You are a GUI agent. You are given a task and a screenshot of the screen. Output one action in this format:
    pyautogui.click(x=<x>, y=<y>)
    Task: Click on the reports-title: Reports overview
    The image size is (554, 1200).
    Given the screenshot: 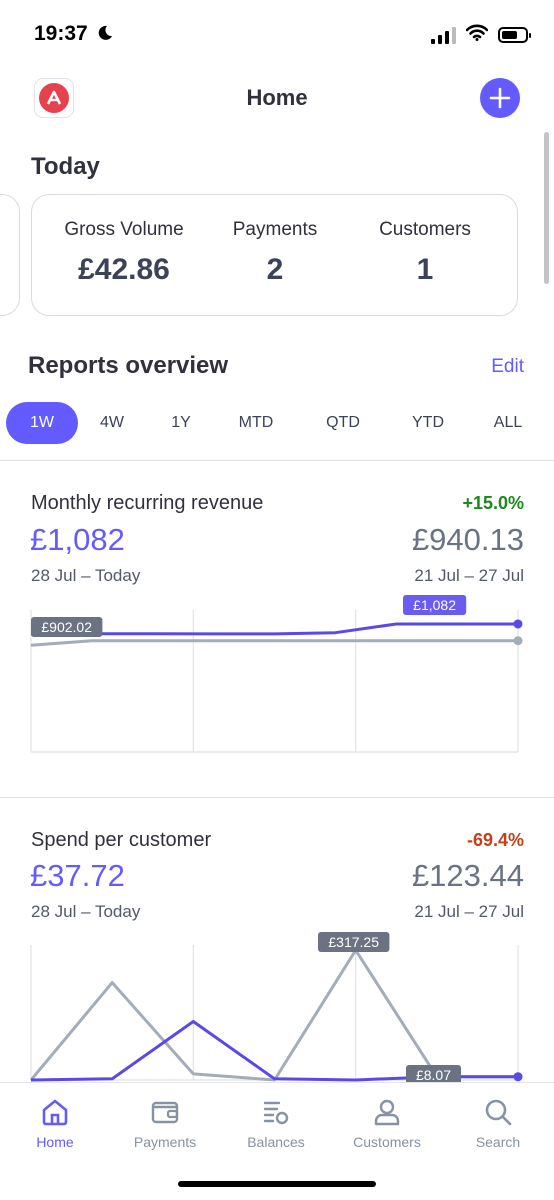 What is the action you would take?
    pyautogui.click(x=128, y=365)
    